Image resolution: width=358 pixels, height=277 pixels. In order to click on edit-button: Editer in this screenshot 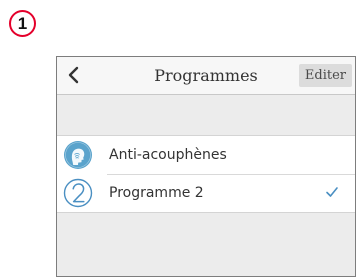, I will do `click(325, 75)`.